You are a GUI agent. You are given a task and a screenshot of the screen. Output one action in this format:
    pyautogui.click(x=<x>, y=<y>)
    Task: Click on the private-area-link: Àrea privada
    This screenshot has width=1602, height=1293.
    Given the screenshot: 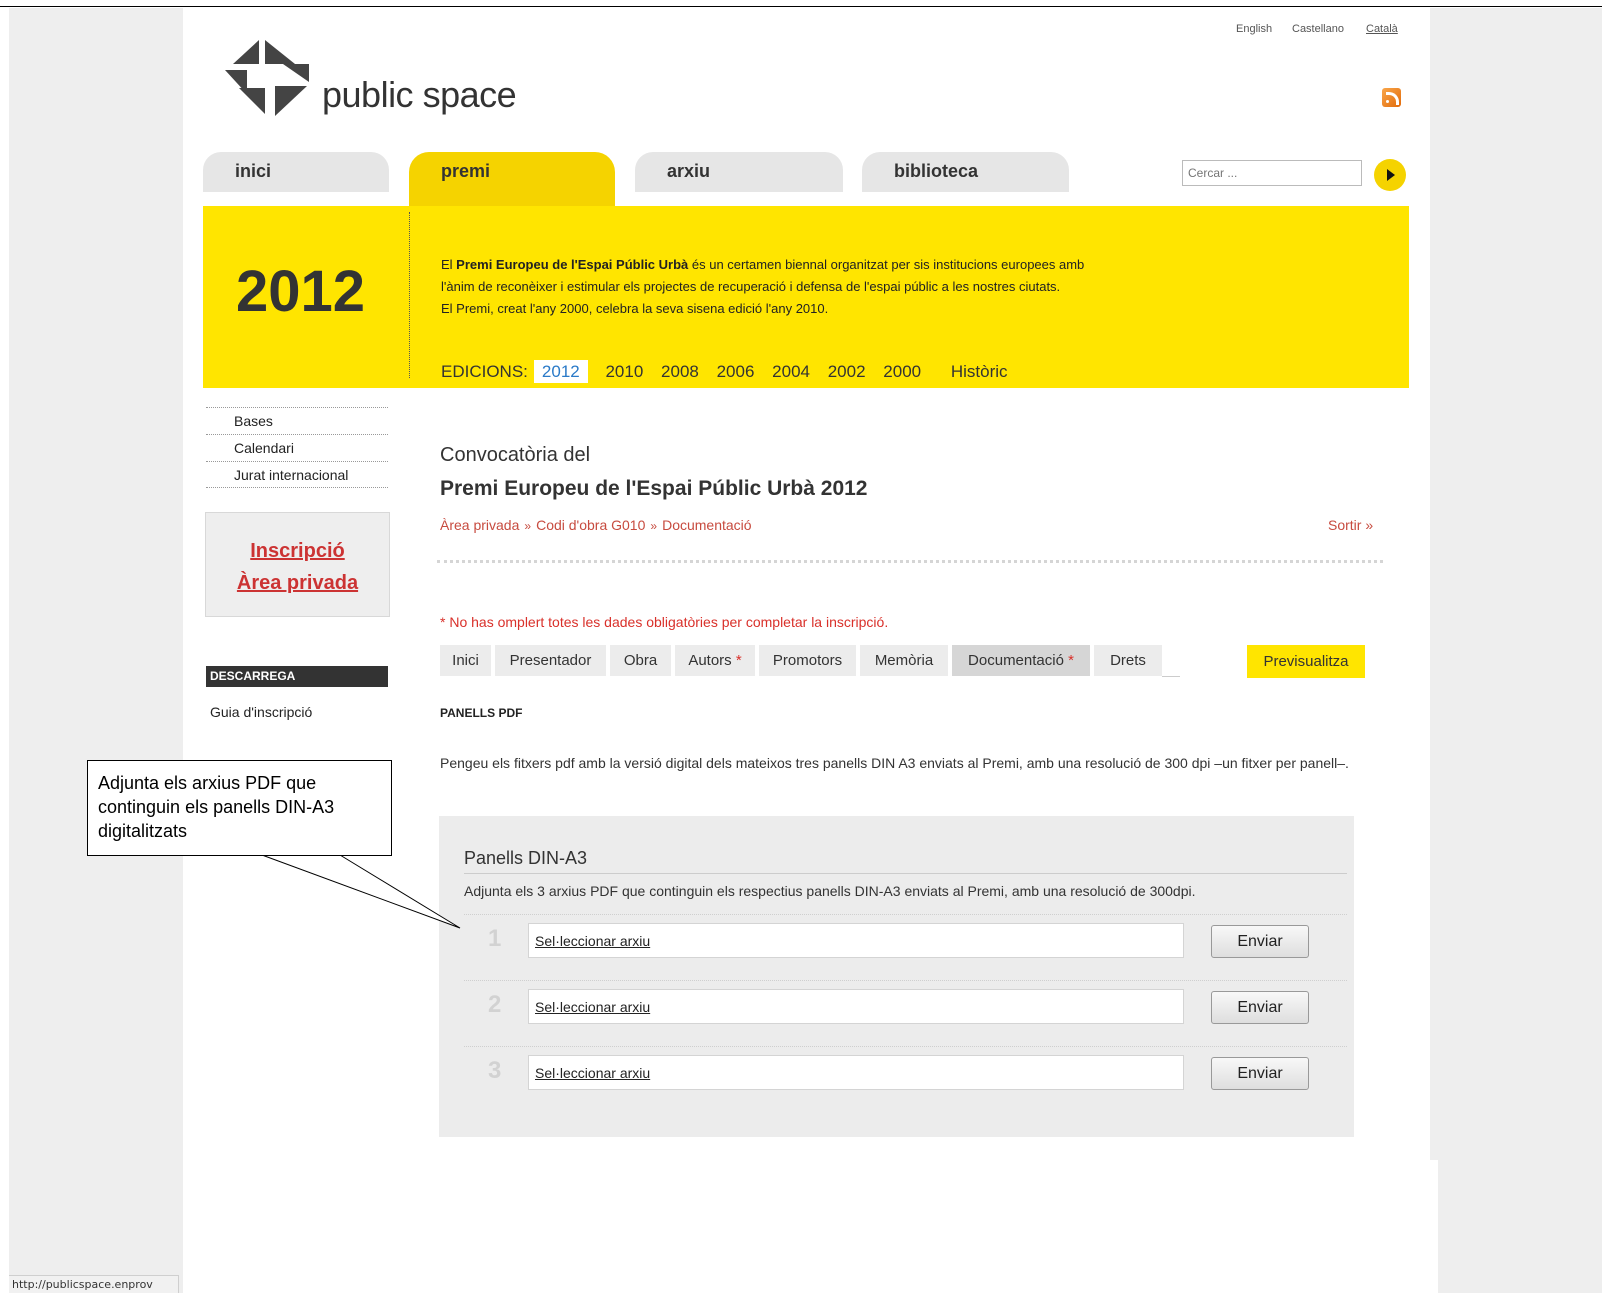 What is the action you would take?
    pyautogui.click(x=297, y=583)
    